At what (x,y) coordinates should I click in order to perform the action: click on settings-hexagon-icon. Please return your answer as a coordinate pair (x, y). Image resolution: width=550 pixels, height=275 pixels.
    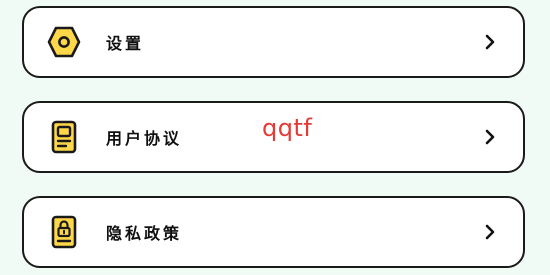
    Looking at the image, I should click on (64, 42).